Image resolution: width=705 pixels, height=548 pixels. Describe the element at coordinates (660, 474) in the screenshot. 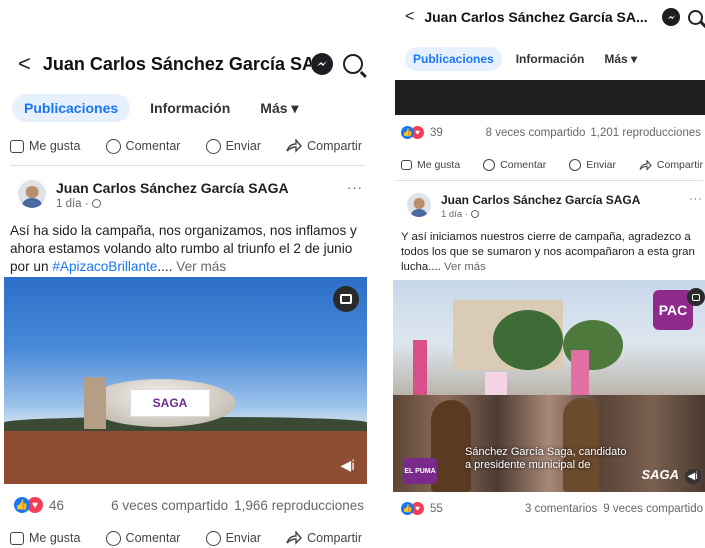

I see `saga-watermark: SAGA` at that location.